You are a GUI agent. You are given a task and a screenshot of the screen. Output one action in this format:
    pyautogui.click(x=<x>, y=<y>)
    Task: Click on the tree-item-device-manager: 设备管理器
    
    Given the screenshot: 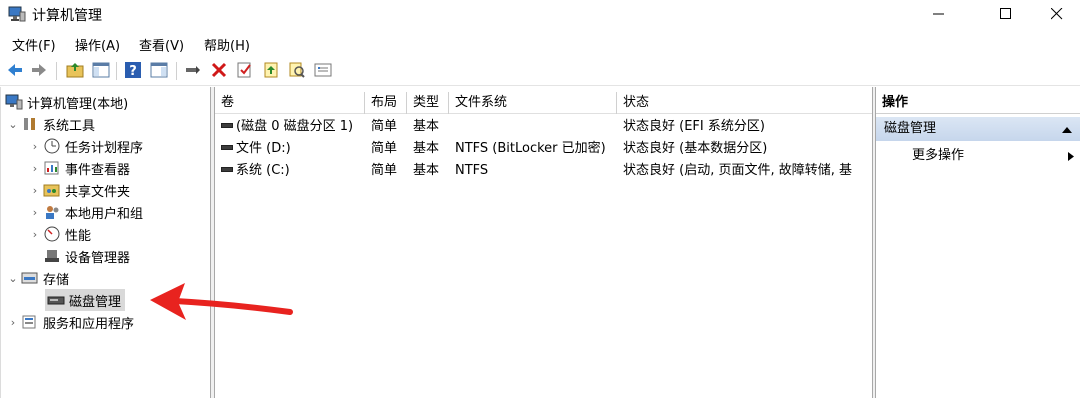 What is the action you would take?
    pyautogui.click(x=85, y=256)
    